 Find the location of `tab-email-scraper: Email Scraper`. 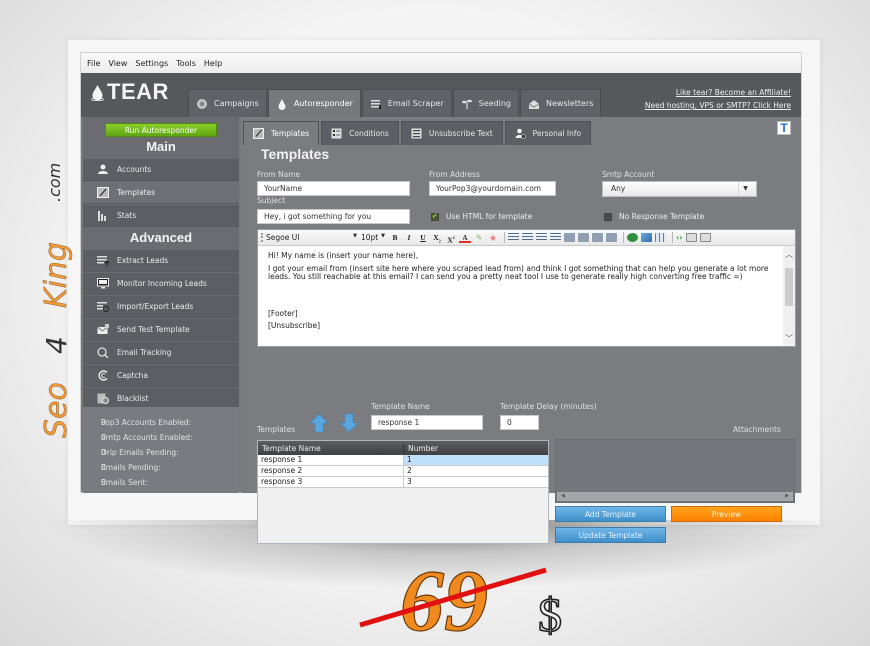

tab-email-scraper: Email Scraper is located at coordinates (406, 103).